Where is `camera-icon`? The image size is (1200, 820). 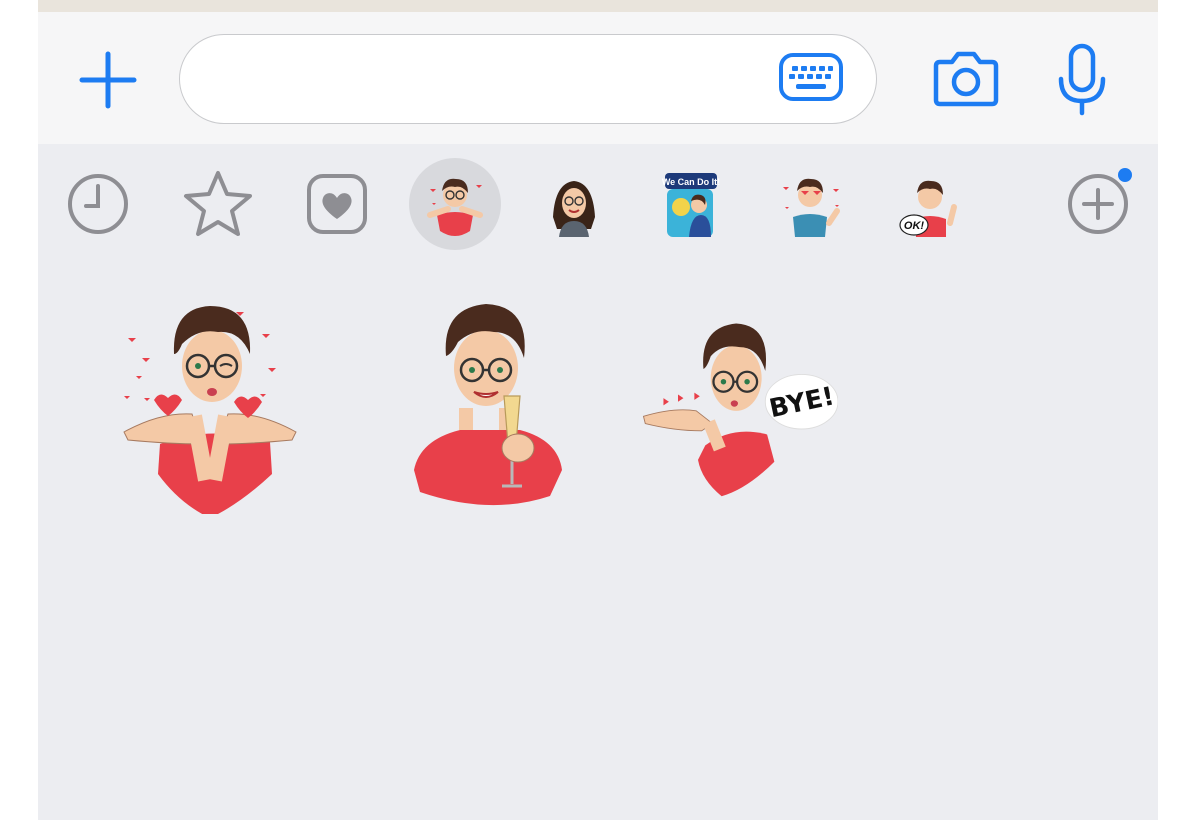 camera-icon is located at coordinates (966, 79).